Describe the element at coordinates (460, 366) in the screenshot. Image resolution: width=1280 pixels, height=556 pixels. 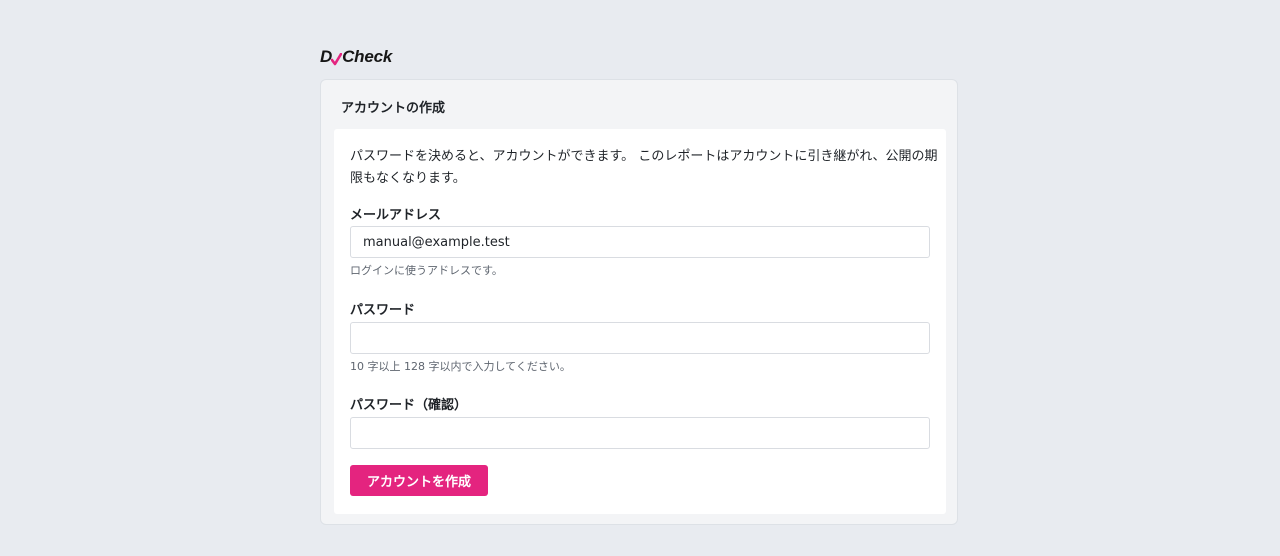
I see `password-hint: 10 字以上 128 字以内で入力してください。` at that location.